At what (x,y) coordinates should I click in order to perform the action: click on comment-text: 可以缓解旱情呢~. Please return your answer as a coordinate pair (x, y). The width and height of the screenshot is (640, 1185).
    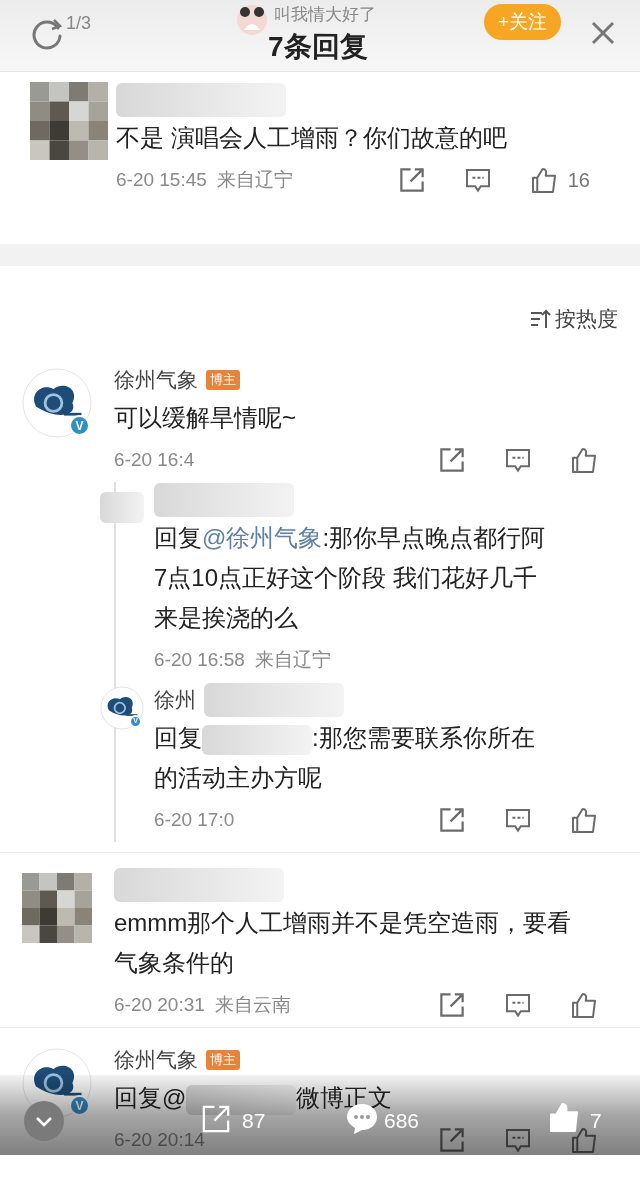
    Looking at the image, I should click on (205, 418).